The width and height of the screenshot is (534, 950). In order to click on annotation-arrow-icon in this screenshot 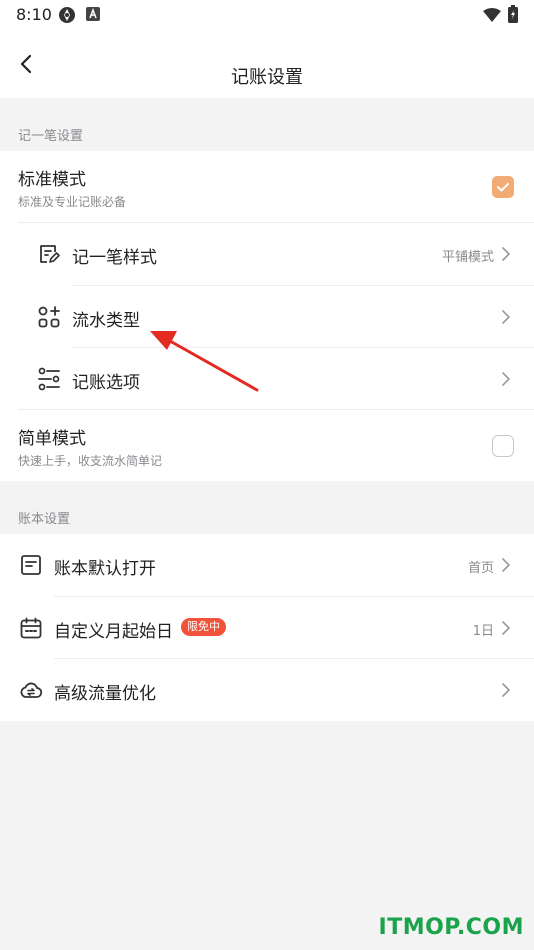, I will do `click(204, 361)`.